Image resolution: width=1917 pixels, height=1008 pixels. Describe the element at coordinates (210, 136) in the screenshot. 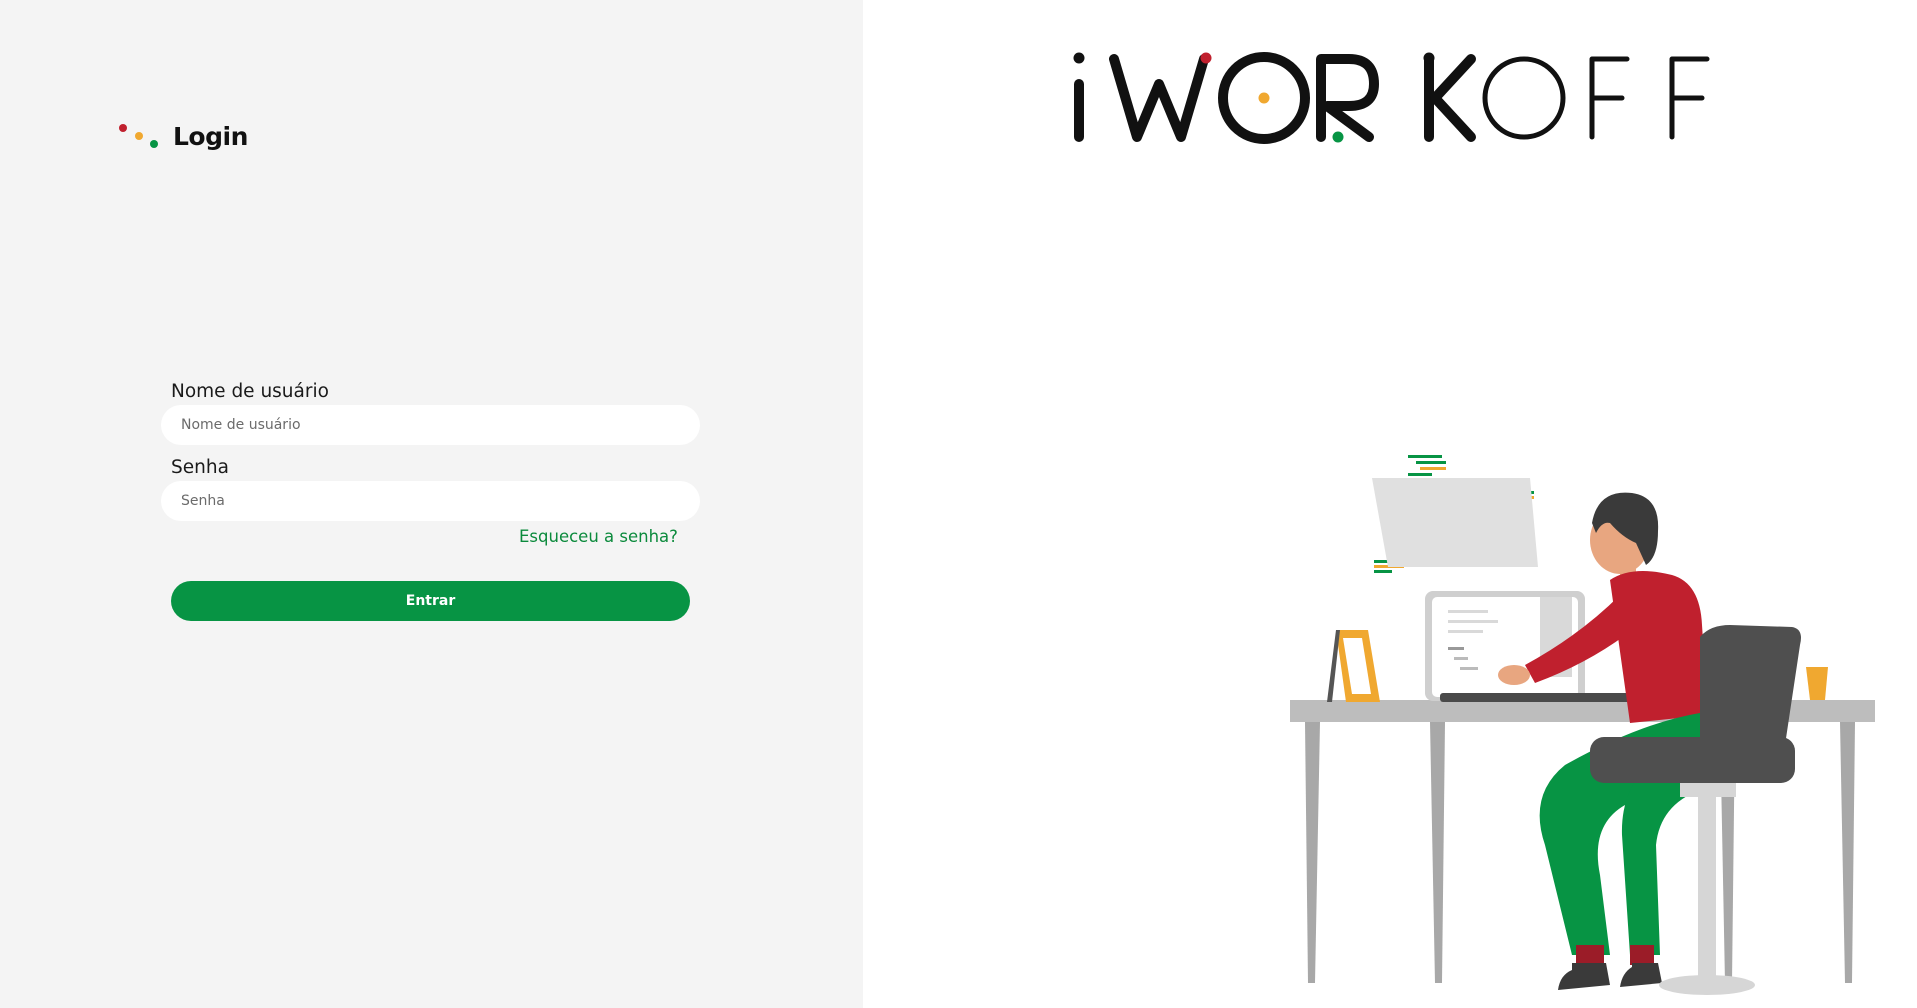

I see `login-title: Login` at that location.